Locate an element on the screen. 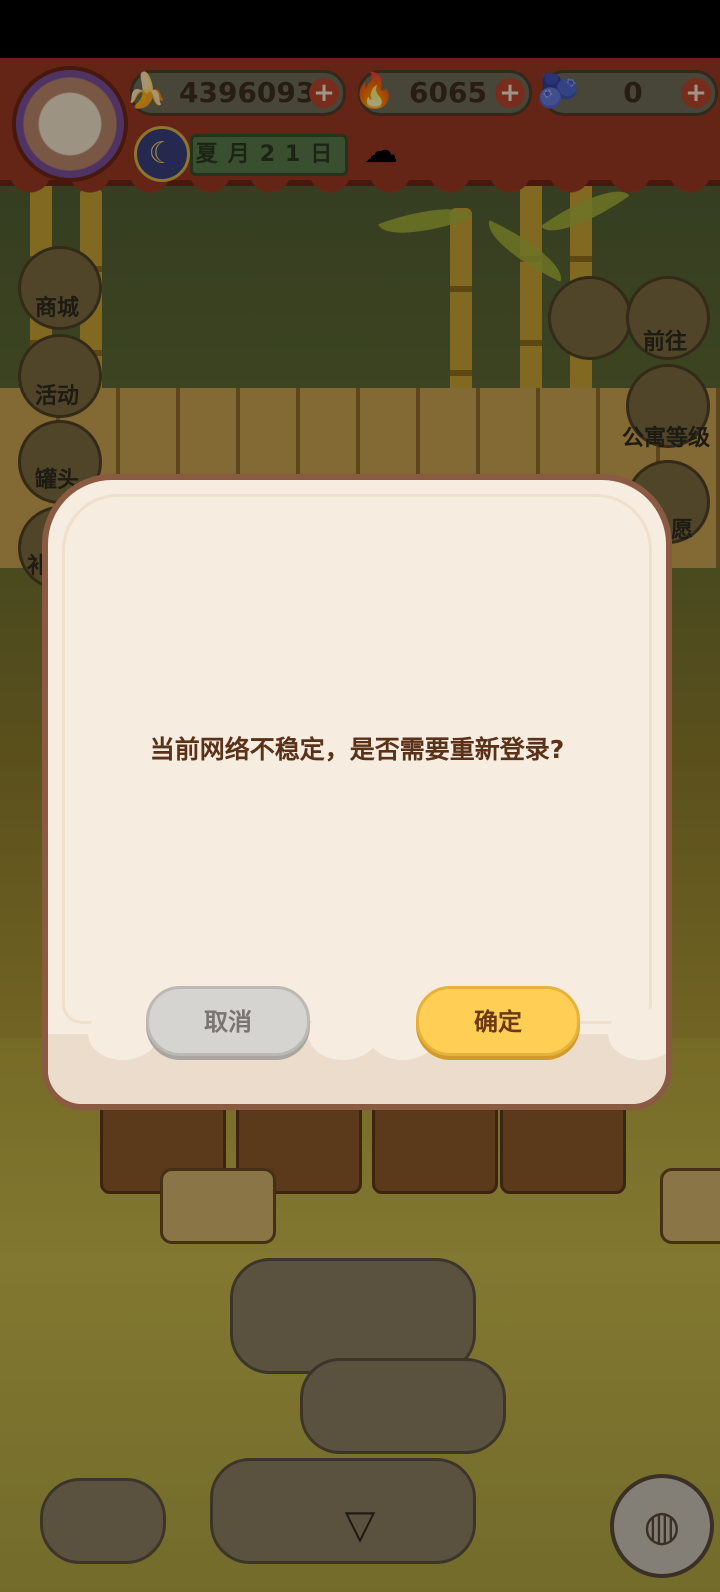 This screenshot has width=720, height=1592. dialog-message: 当前网络不稳定，是否需要重新登录? is located at coordinates (357, 749).